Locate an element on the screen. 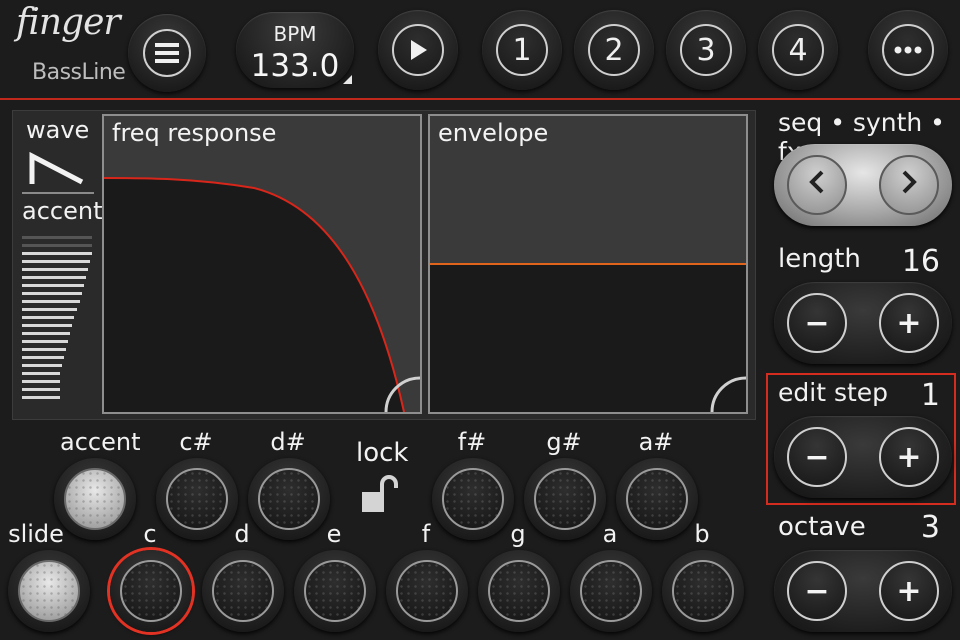  key-label-g-sharp: g# is located at coordinates (564, 442).